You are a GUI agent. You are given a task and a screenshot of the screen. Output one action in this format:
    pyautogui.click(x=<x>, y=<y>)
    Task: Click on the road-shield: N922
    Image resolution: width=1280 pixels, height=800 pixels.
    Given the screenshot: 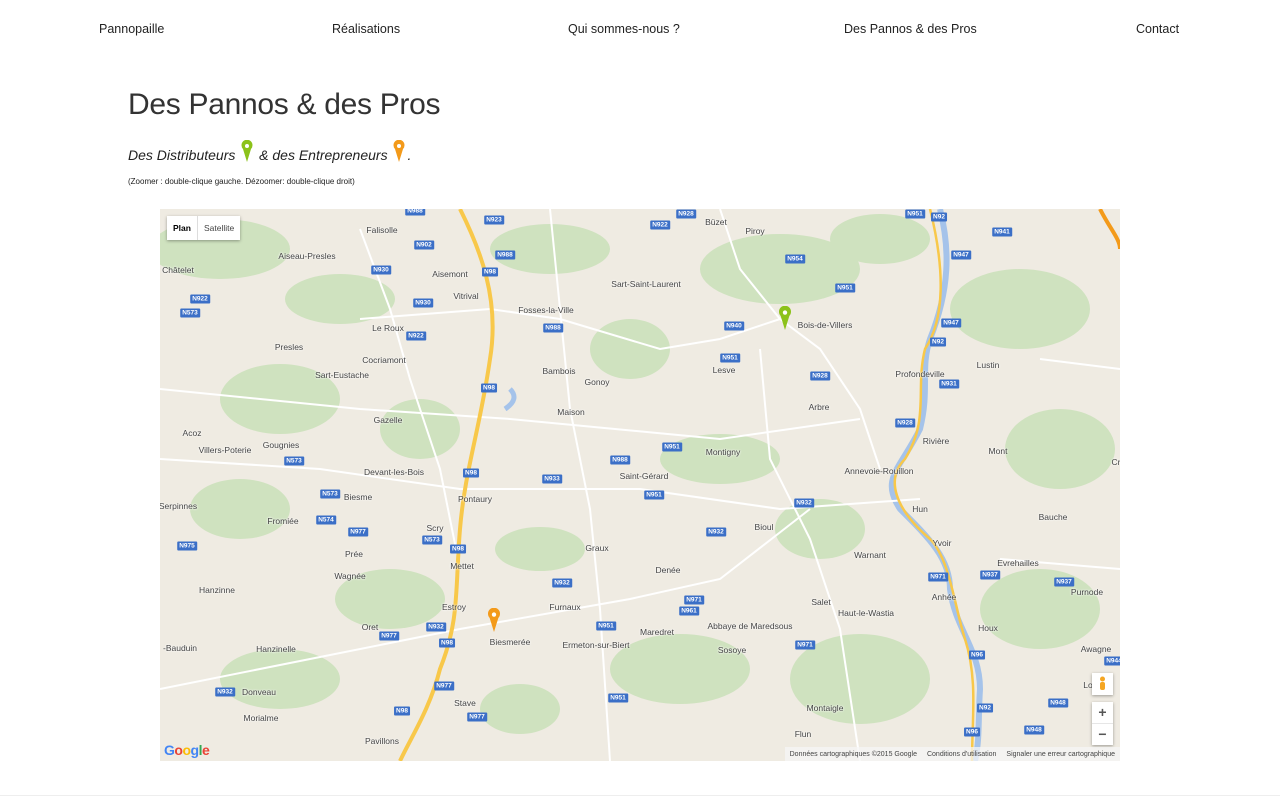 What is the action you would take?
    pyautogui.click(x=200, y=299)
    